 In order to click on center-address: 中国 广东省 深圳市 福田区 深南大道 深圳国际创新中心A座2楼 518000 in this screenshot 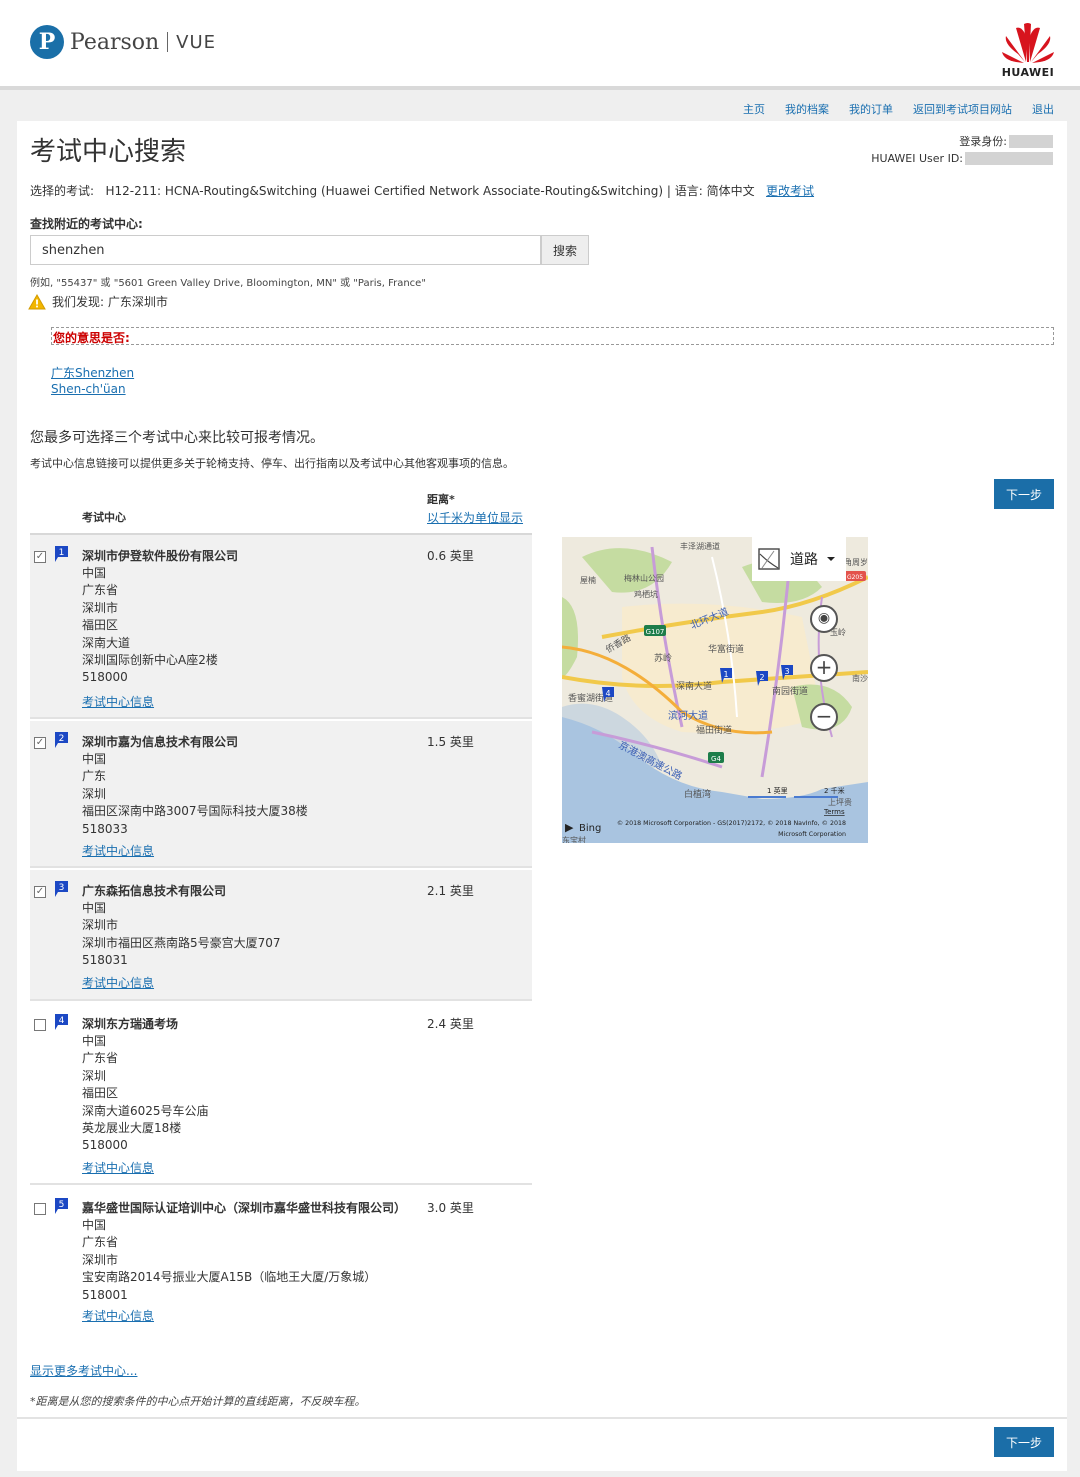, I will do `click(150, 625)`.